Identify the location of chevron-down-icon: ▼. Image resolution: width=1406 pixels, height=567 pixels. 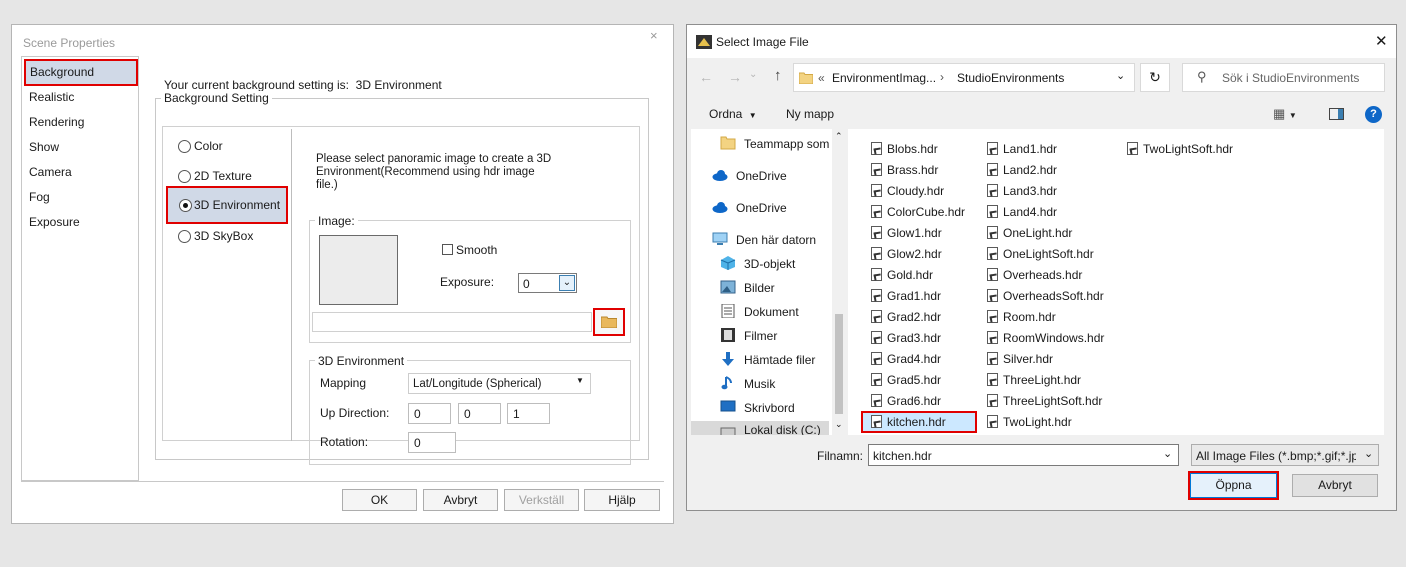
(580, 380).